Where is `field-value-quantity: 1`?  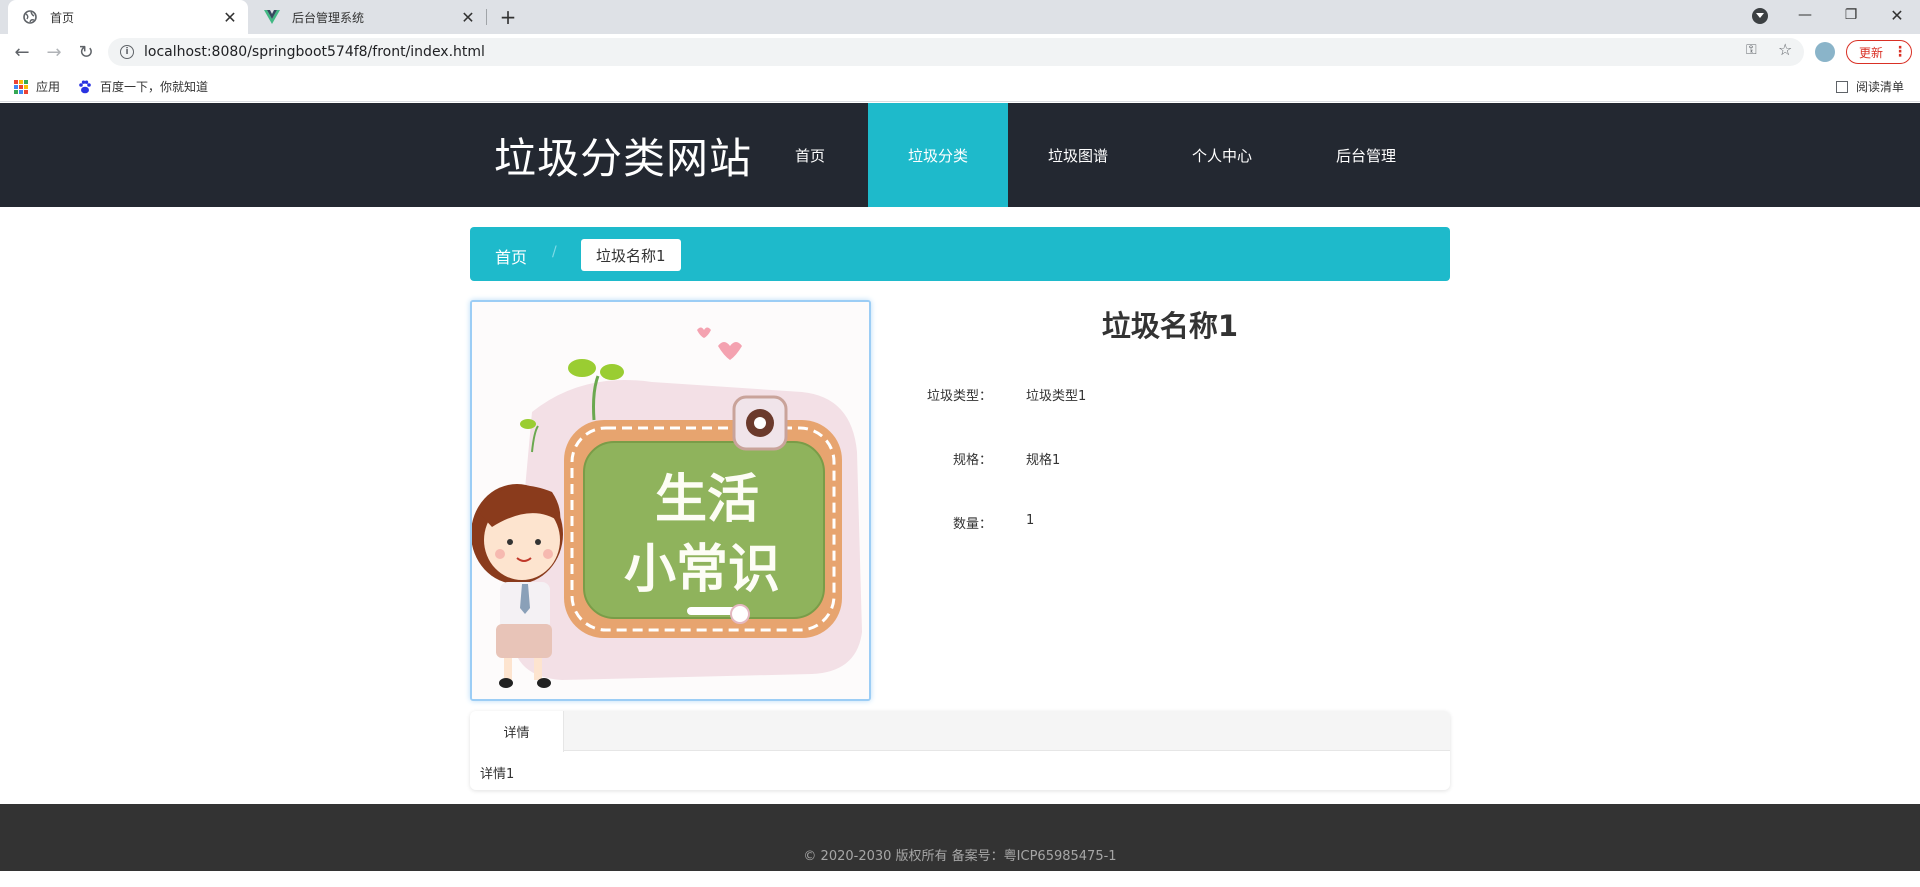 field-value-quantity: 1 is located at coordinates (1030, 520).